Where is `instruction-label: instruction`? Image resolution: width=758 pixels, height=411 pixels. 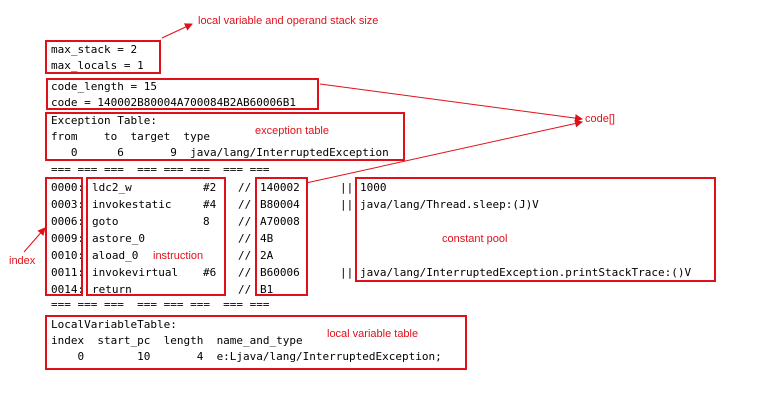 instruction-label: instruction is located at coordinates (178, 256).